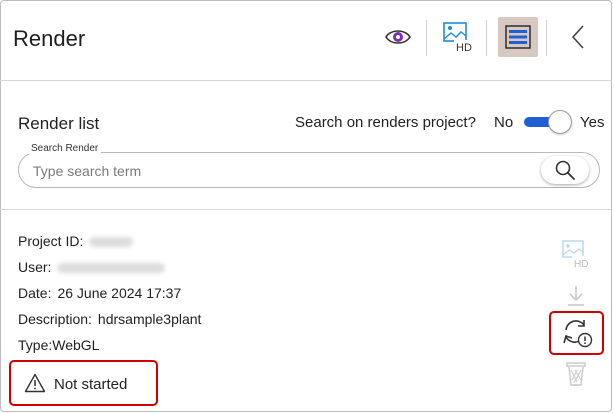 The height and width of the screenshot is (414, 614). I want to click on type-value: WebGL, so click(76, 345).